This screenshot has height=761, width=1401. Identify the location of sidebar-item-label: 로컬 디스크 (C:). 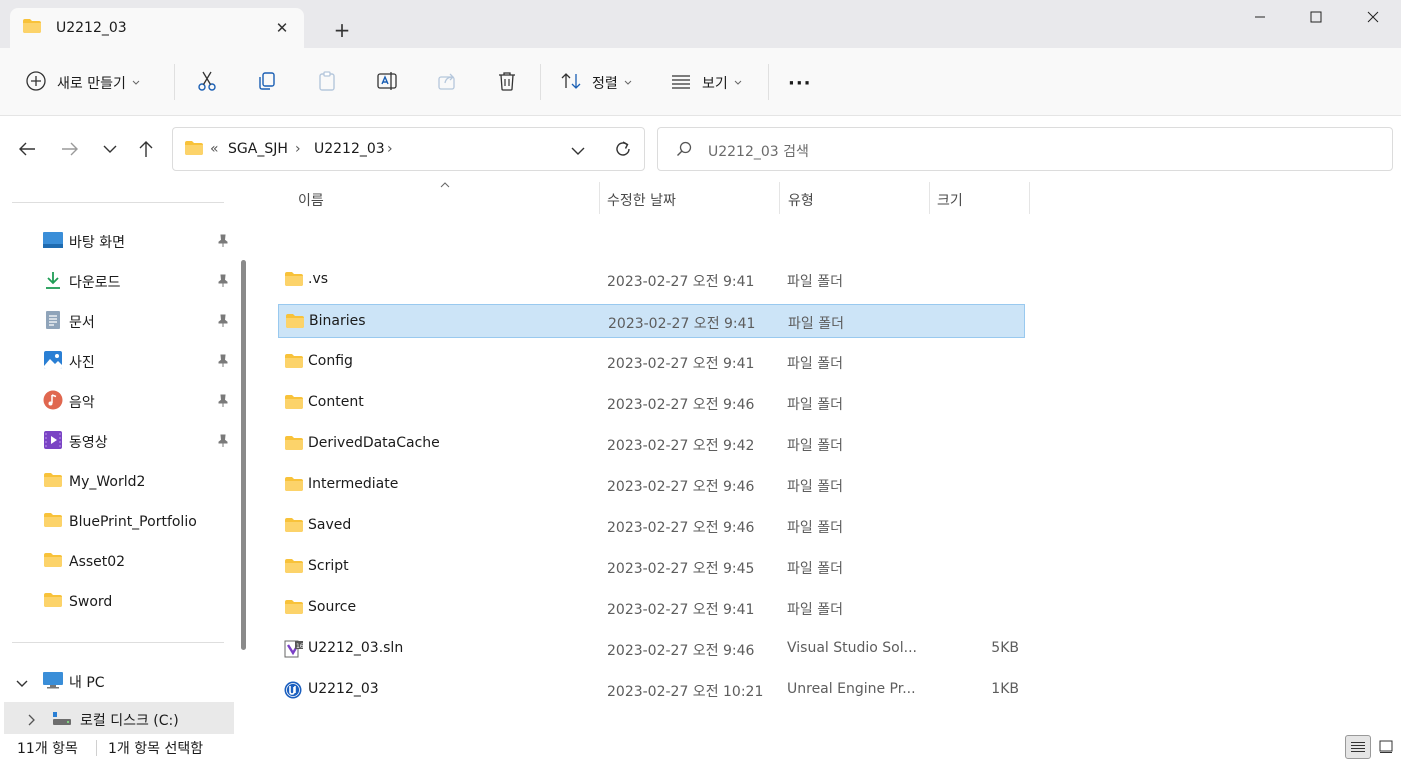
(129, 721).